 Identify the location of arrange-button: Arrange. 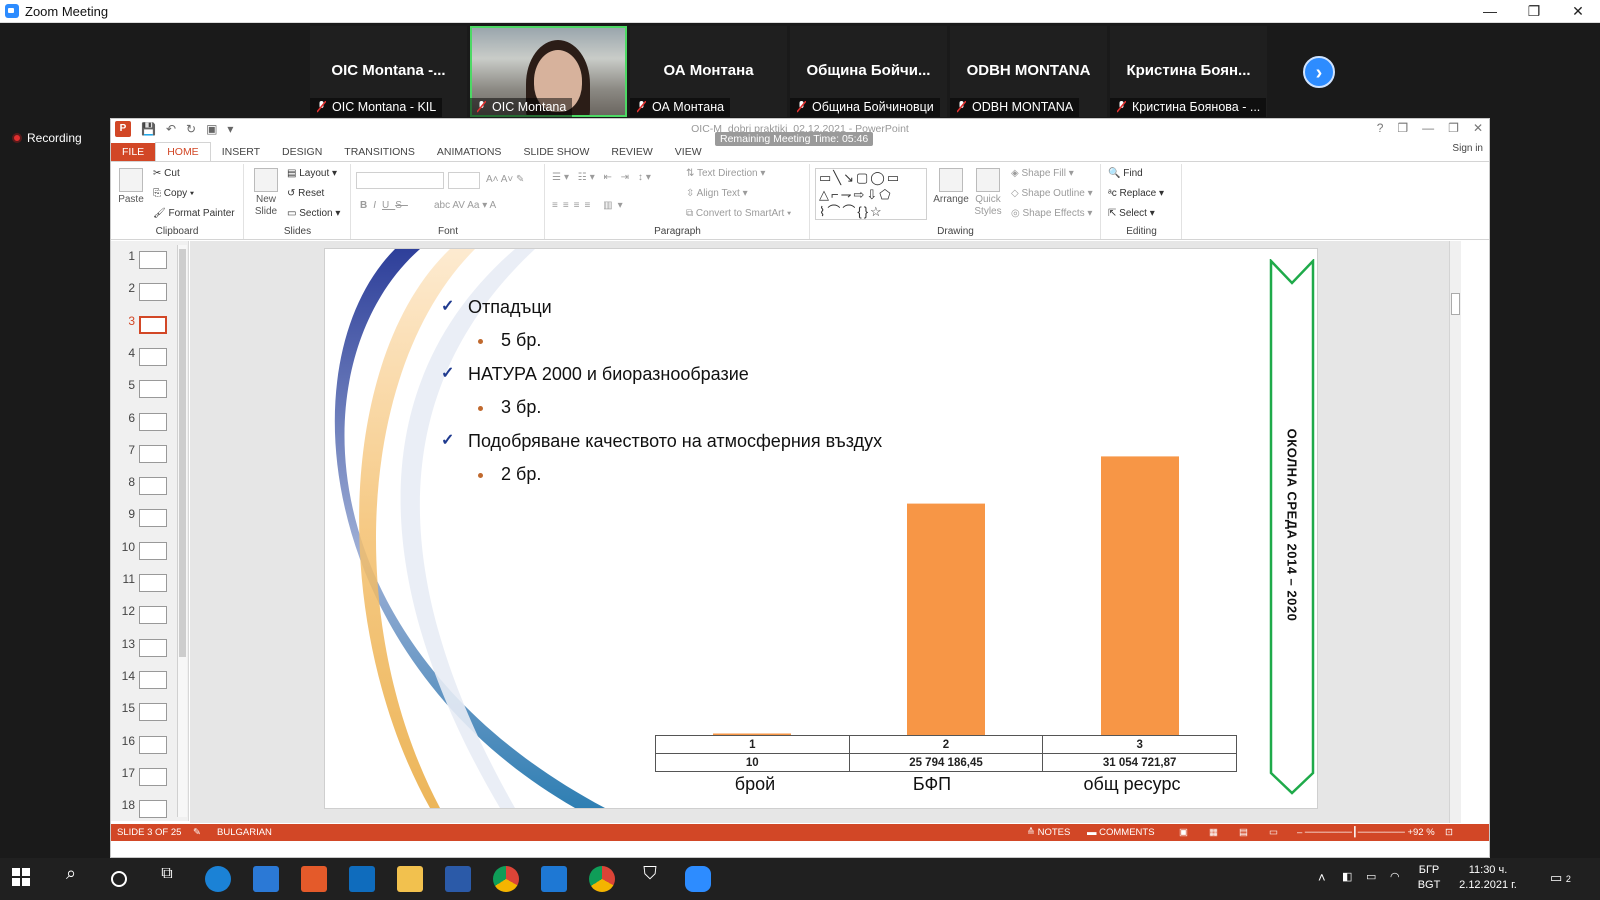
(951, 187).